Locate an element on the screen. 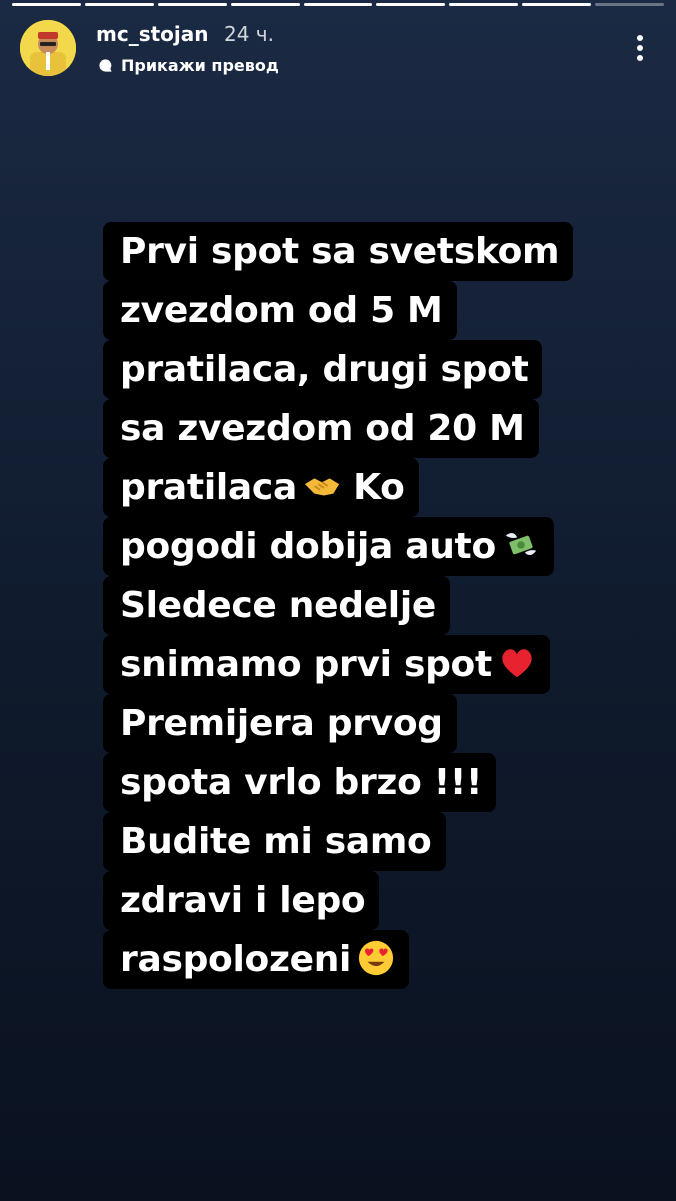  caption-line-box: Prvi spot sa svetskom is located at coordinates (338, 251).